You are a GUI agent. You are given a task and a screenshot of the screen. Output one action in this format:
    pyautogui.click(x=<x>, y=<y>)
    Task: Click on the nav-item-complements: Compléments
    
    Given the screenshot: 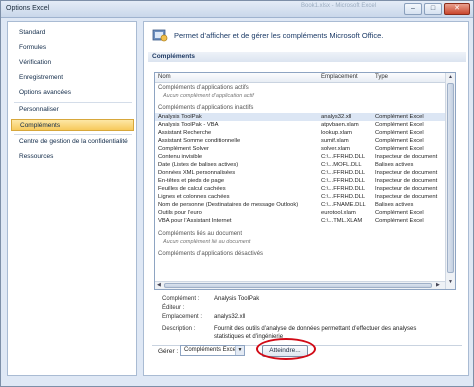 What is the action you would take?
    pyautogui.click(x=72, y=125)
    